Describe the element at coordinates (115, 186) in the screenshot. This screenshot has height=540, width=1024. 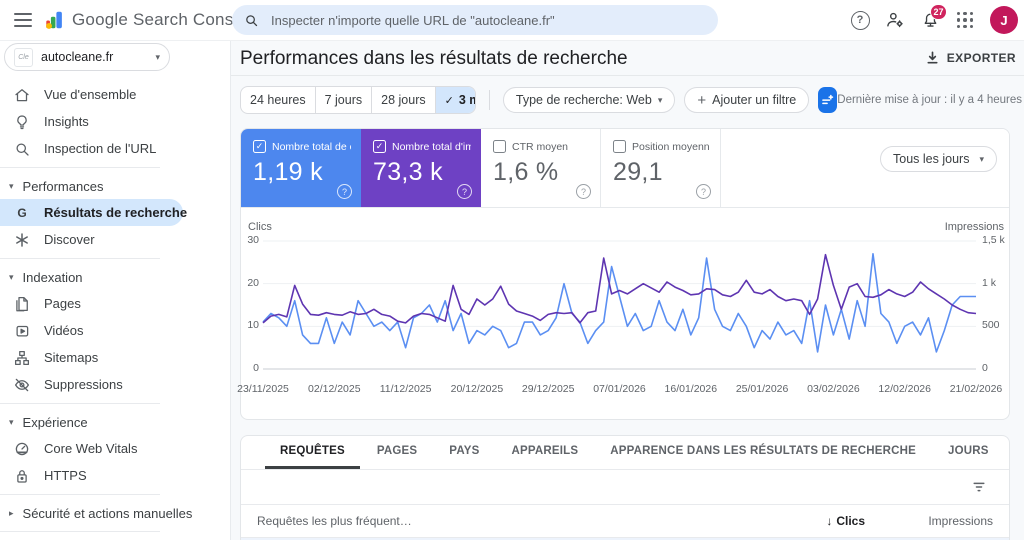
I see `sidebar-section-performances: ▾ Performances` at that location.